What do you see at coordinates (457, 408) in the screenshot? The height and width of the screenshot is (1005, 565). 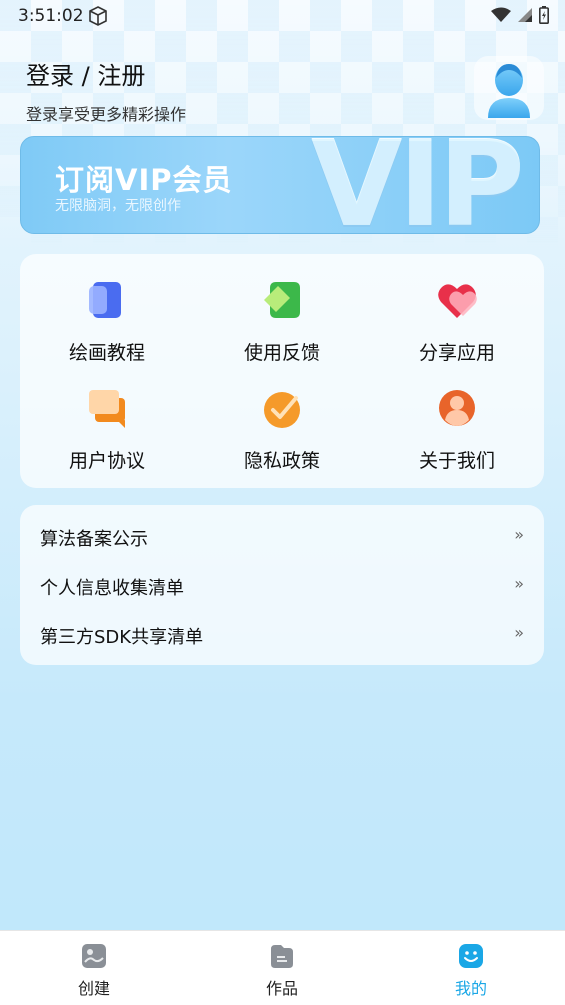 I see `user-icon` at bounding box center [457, 408].